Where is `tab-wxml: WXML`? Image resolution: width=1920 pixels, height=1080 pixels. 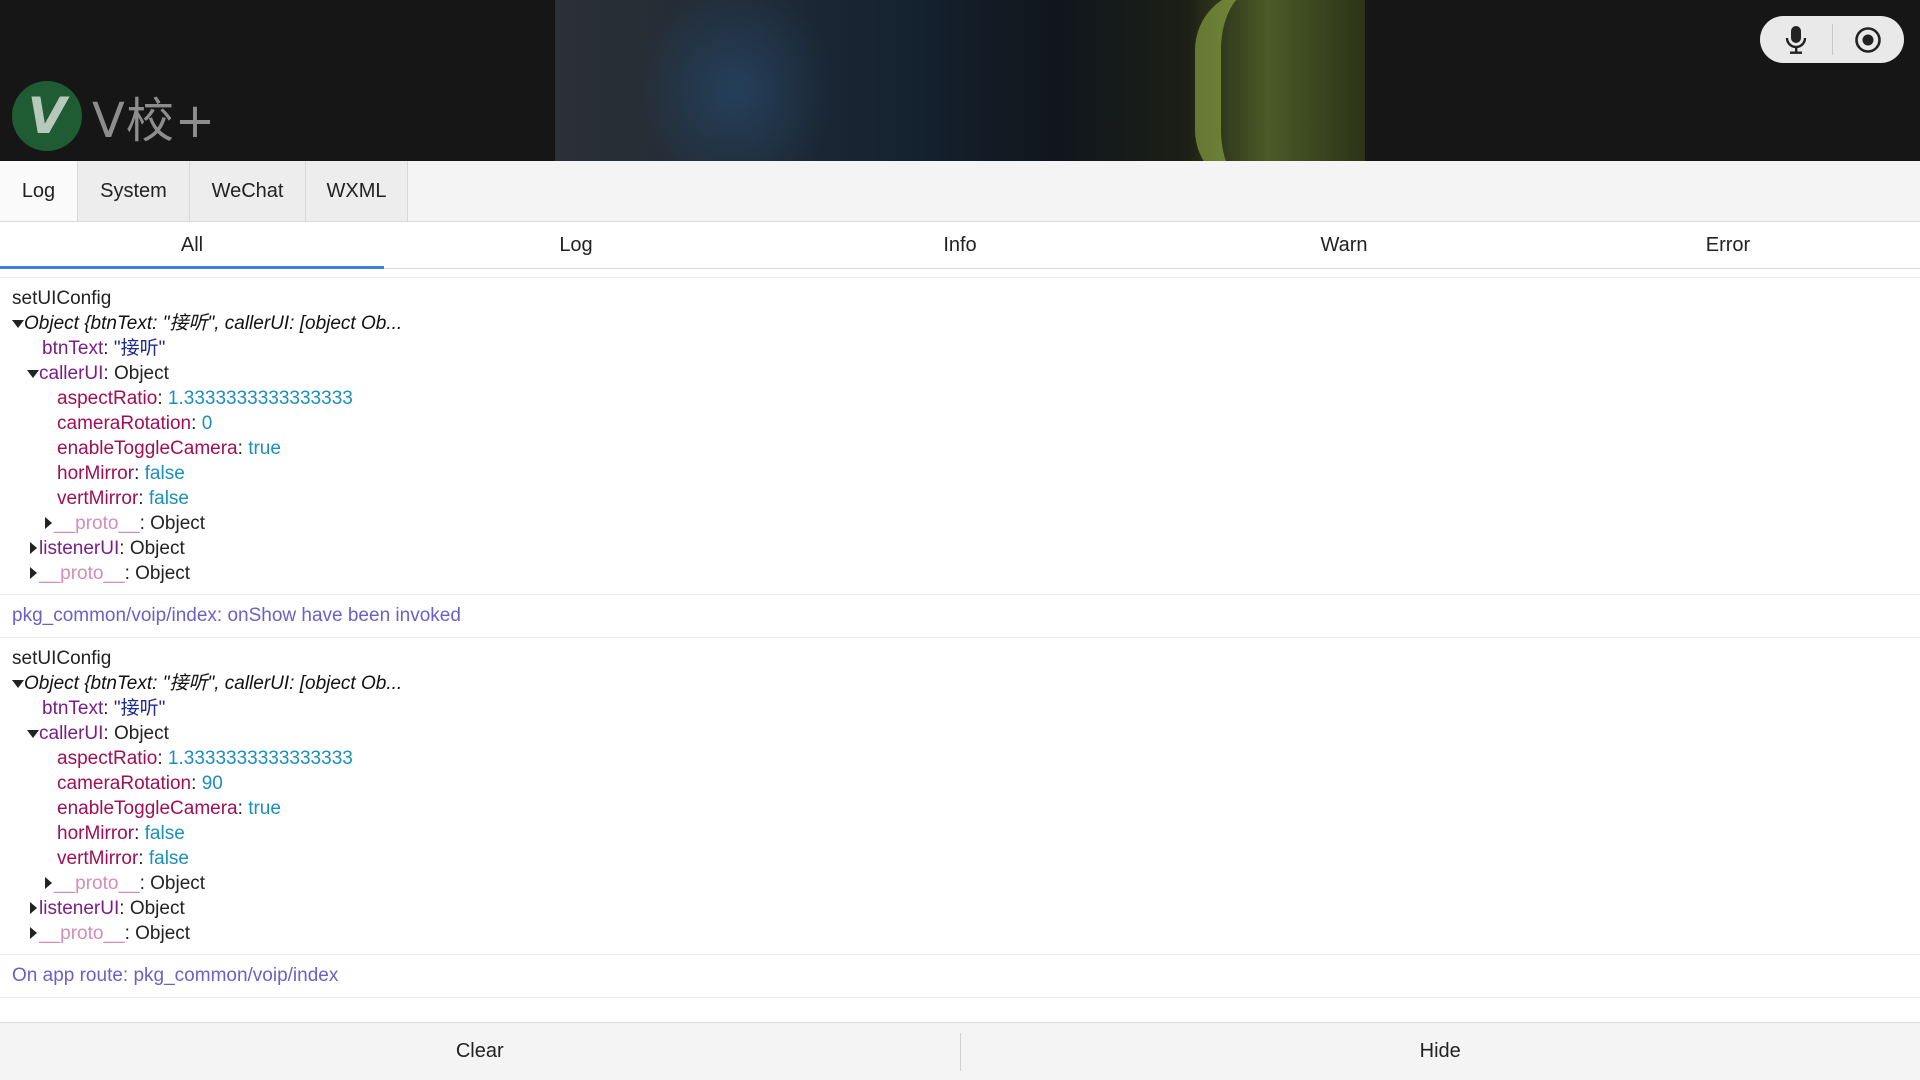 tab-wxml: WXML is located at coordinates (357, 191).